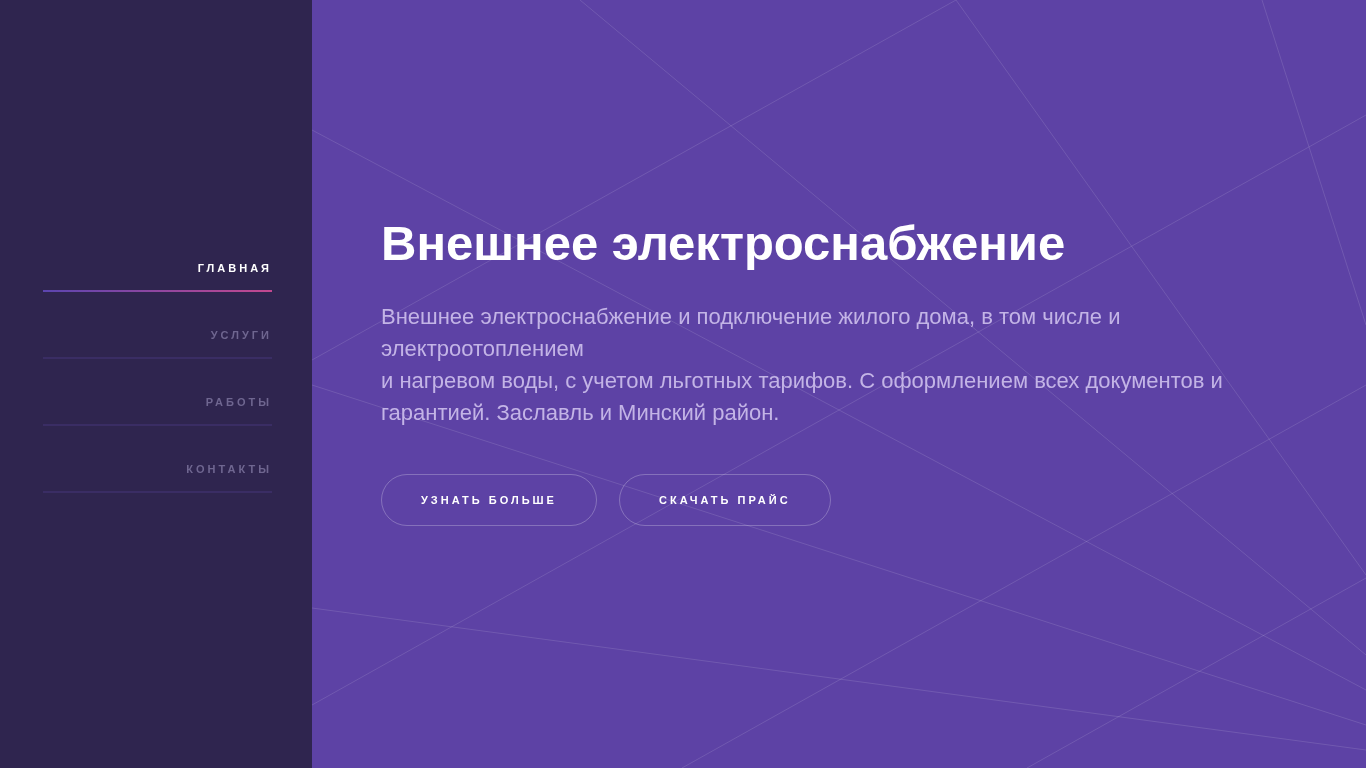 This screenshot has height=768, width=1366. I want to click on hero-title: Внешнее электроснабжение, so click(724, 243).